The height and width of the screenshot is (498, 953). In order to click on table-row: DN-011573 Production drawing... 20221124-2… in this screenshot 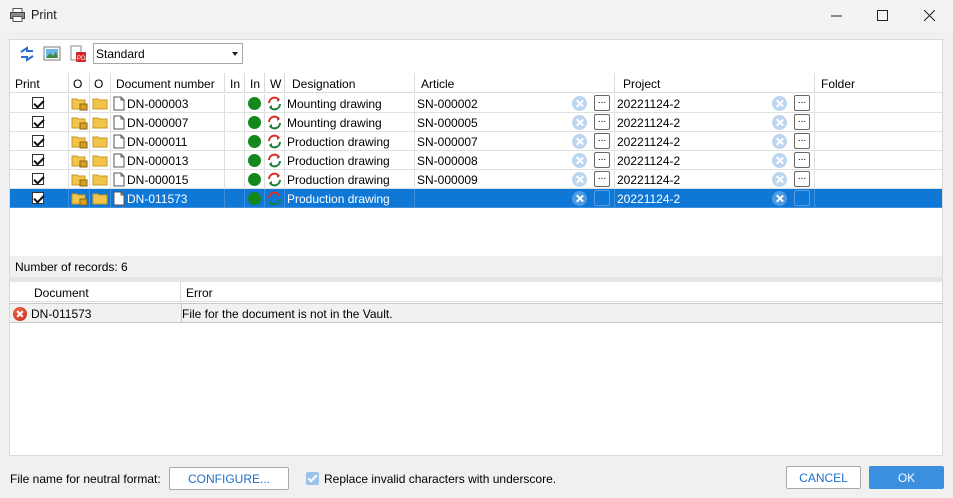, I will do `click(476, 198)`.